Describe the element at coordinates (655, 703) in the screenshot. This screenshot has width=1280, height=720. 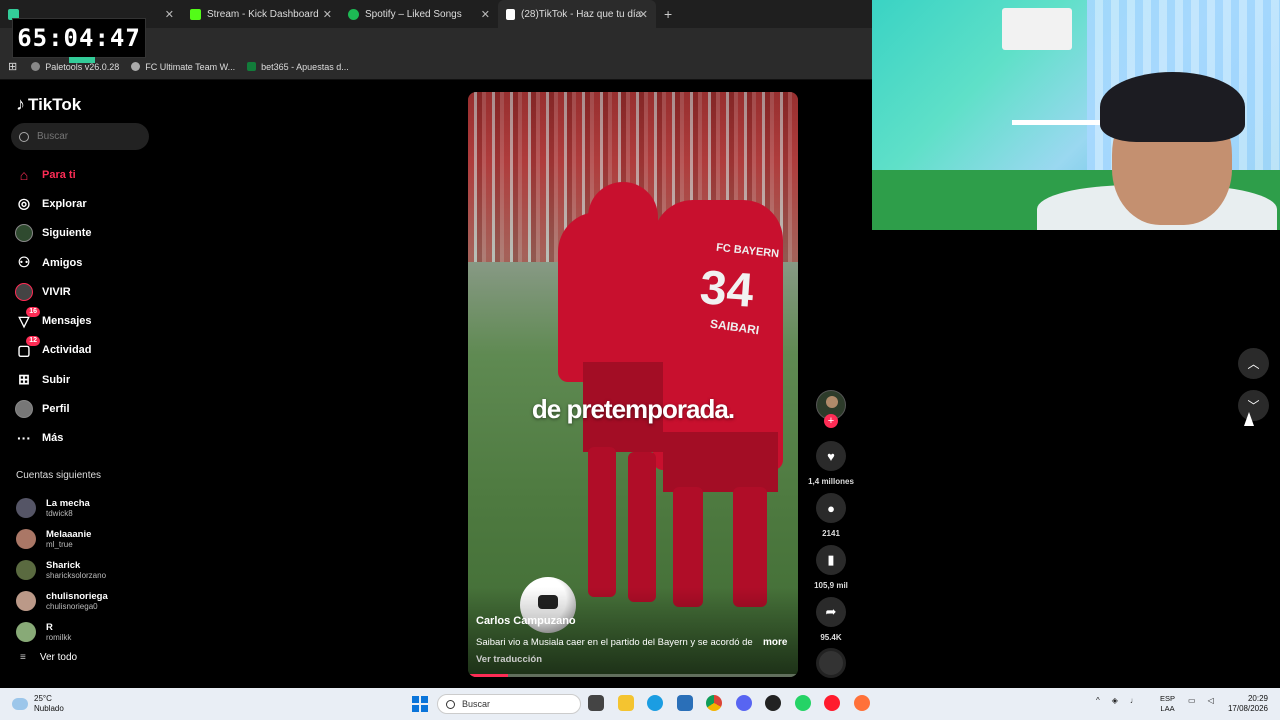
I see `edge-icon` at that location.